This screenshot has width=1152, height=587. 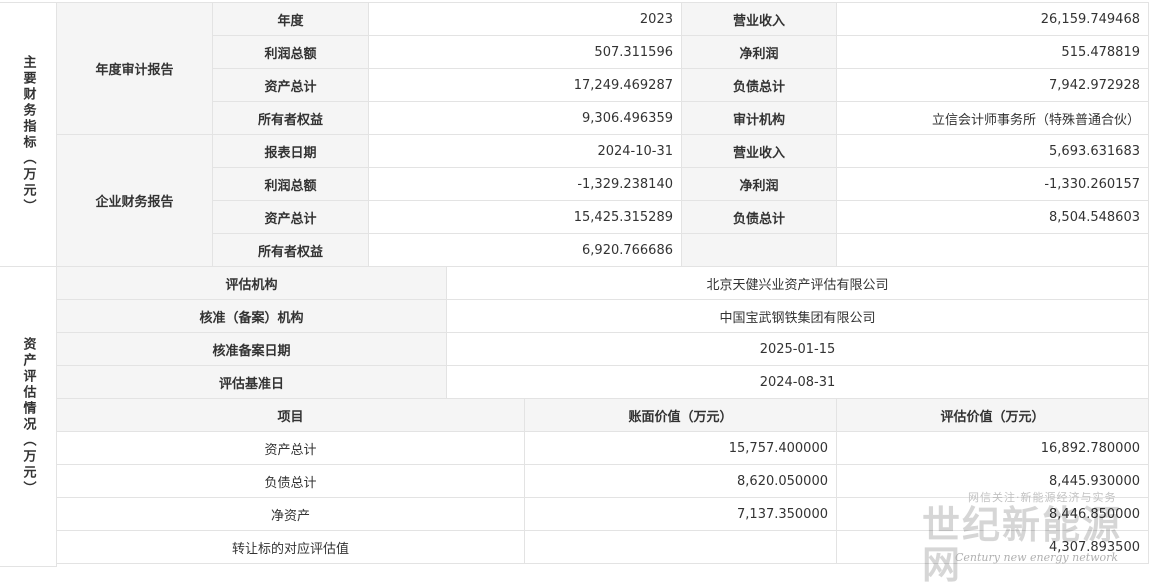 I want to click on annual-row-0-value-1-text: 2023, so click(x=656, y=19).